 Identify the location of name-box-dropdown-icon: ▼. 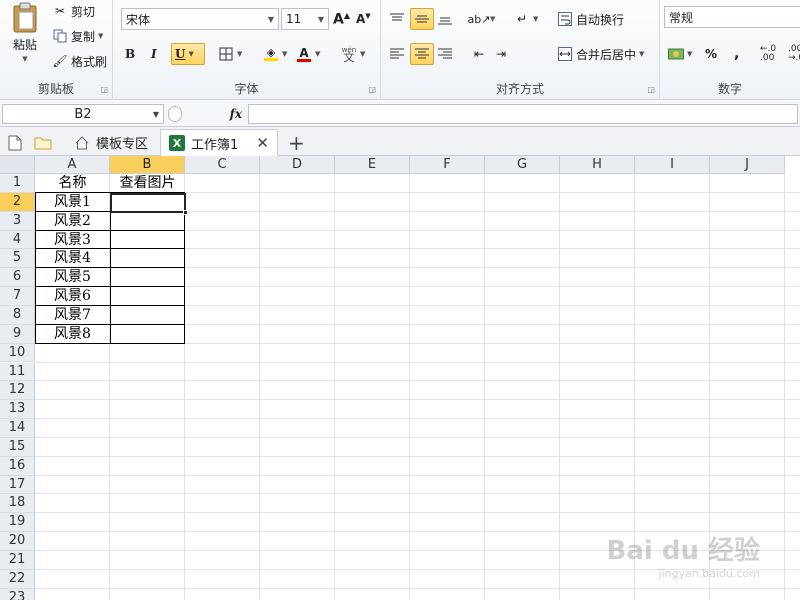
(156, 114).